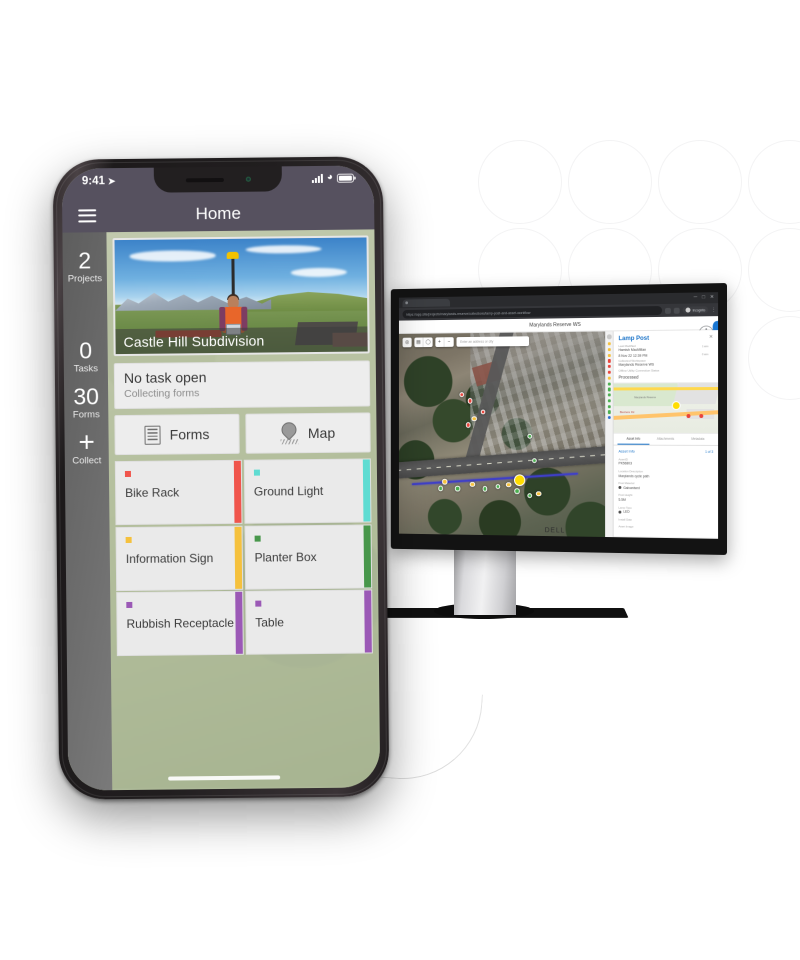 This screenshot has height=960, width=800. What do you see at coordinates (177, 434) in the screenshot?
I see `forms-button: Forms` at bounding box center [177, 434].